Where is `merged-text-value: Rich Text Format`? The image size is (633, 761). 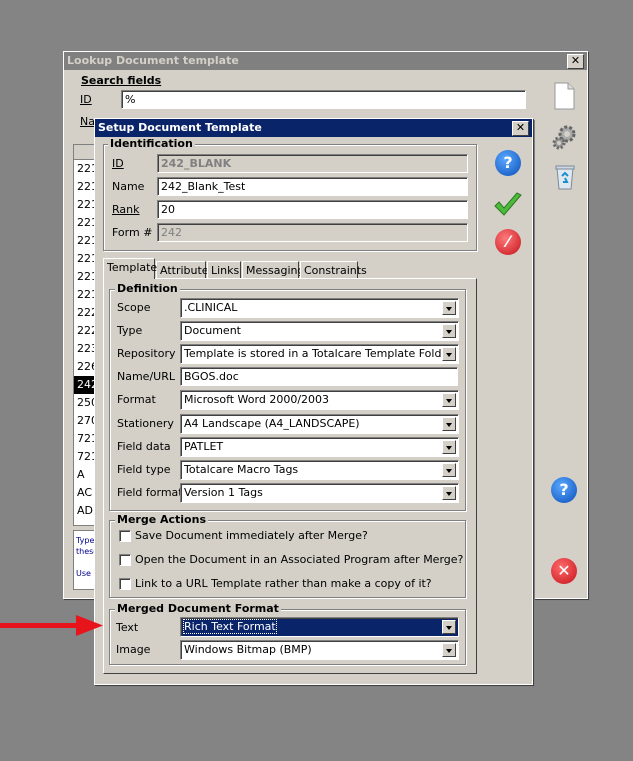 merged-text-value: Rich Text Format is located at coordinates (230, 626).